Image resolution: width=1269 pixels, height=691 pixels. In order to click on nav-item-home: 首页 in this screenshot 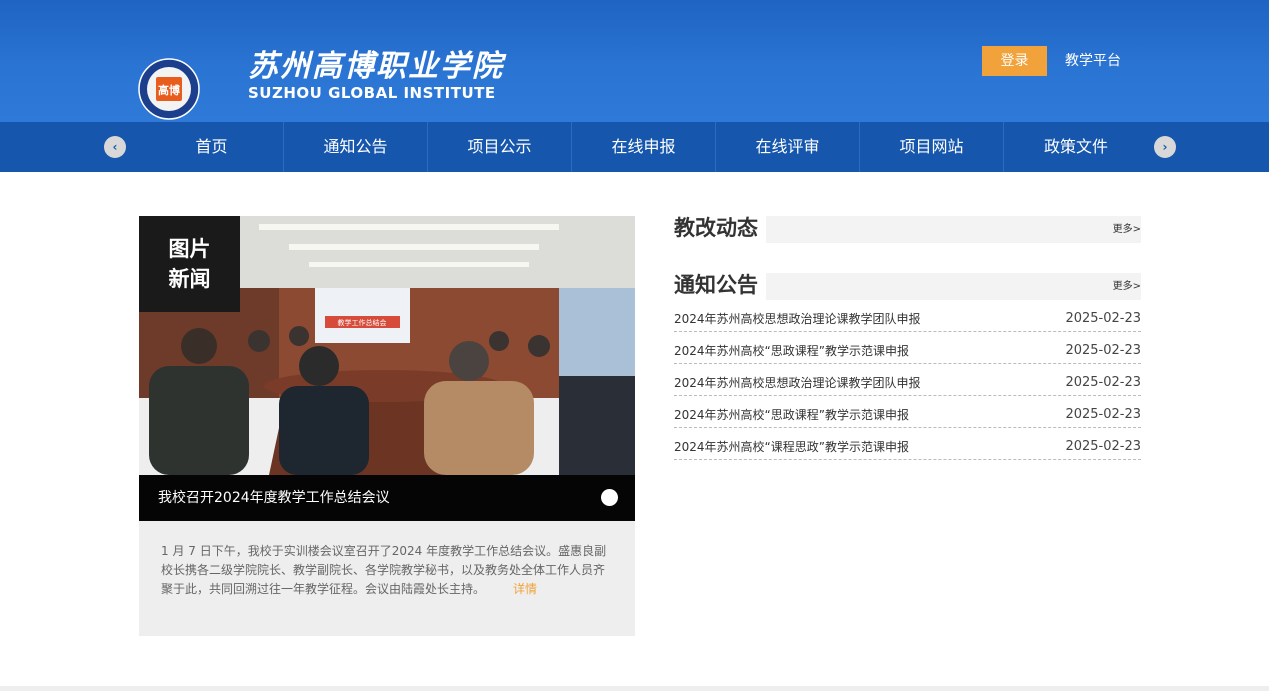, I will do `click(212, 147)`.